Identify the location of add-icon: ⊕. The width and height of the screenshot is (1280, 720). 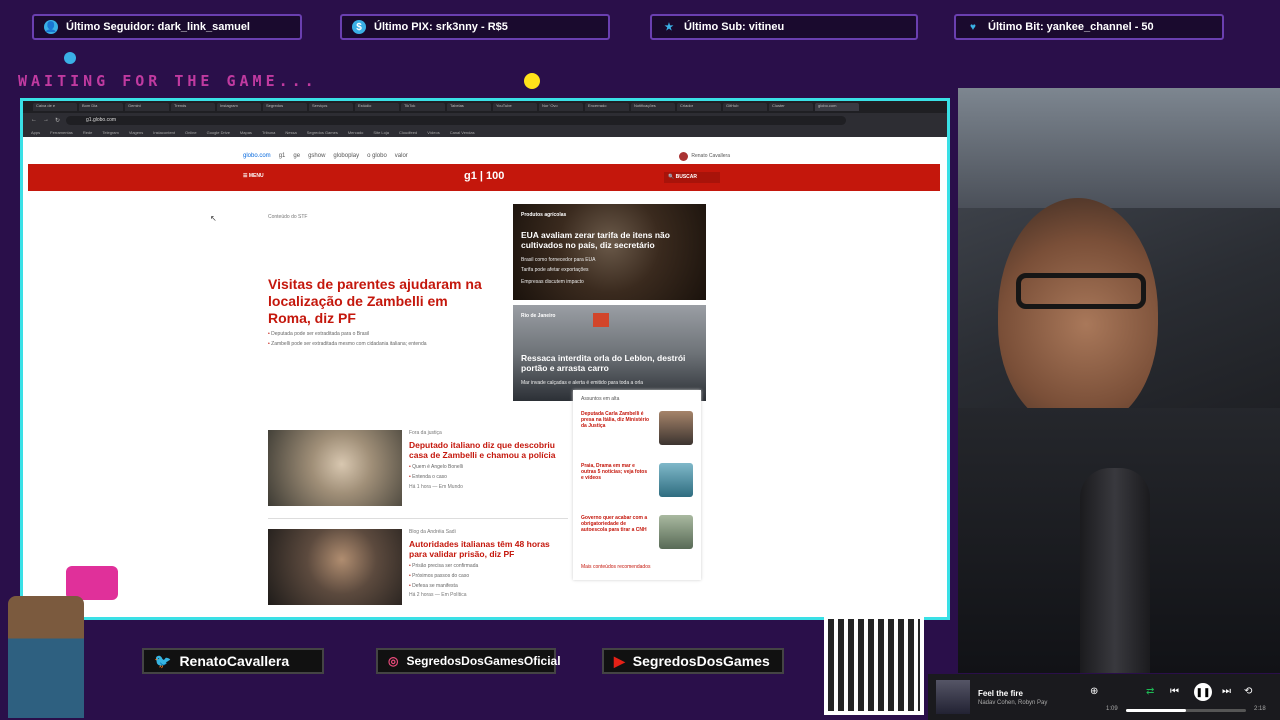
(1094, 691).